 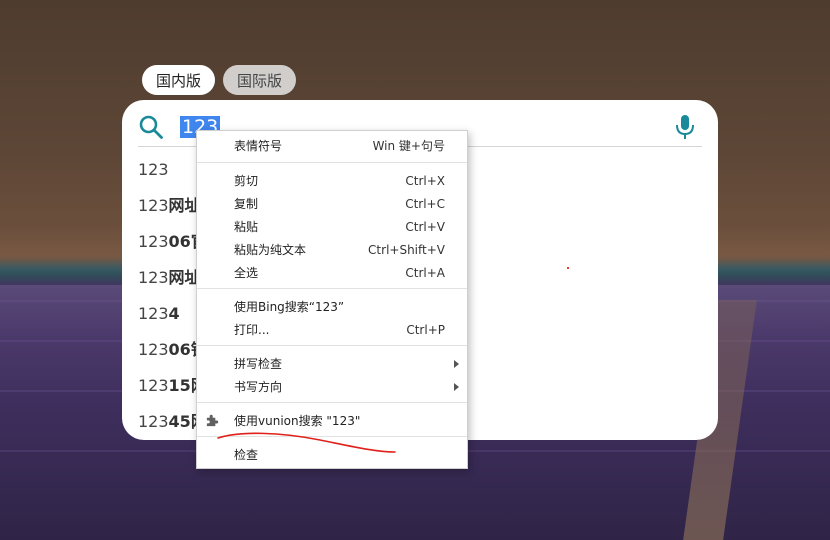 What do you see at coordinates (174, 313) in the screenshot?
I see `suggestion-bold: 4` at bounding box center [174, 313].